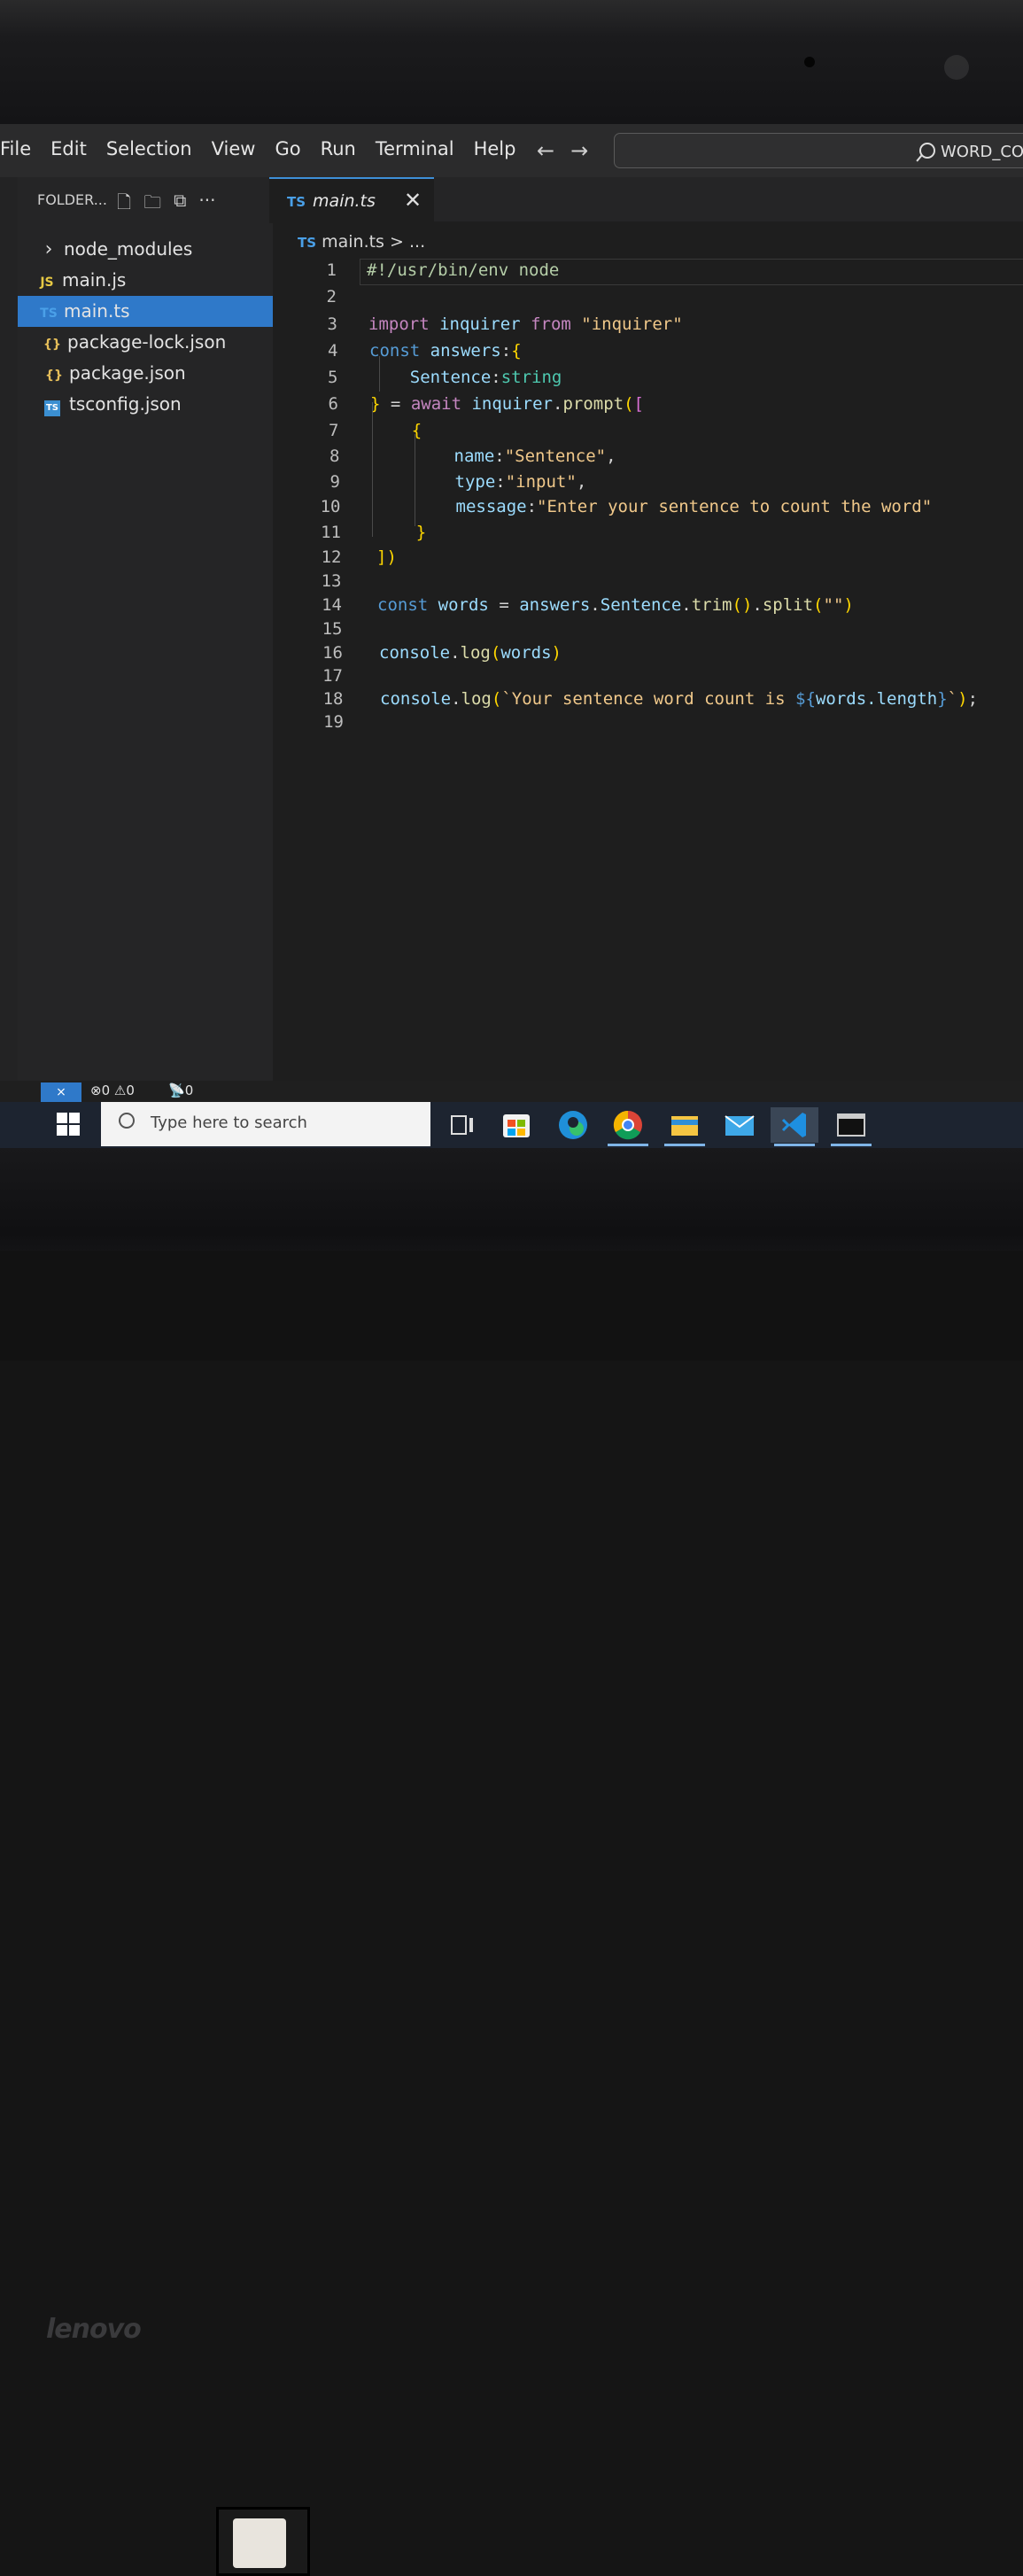 This screenshot has height=2576, width=1023. I want to click on js-file-icon: JS, so click(47, 282).